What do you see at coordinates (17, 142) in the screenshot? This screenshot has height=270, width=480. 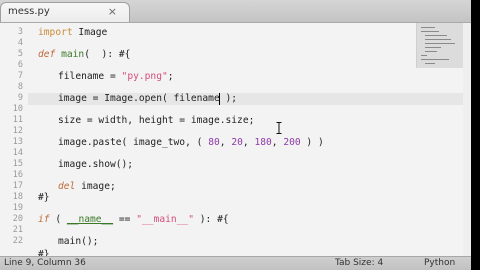 I see `line-number: 13` at bounding box center [17, 142].